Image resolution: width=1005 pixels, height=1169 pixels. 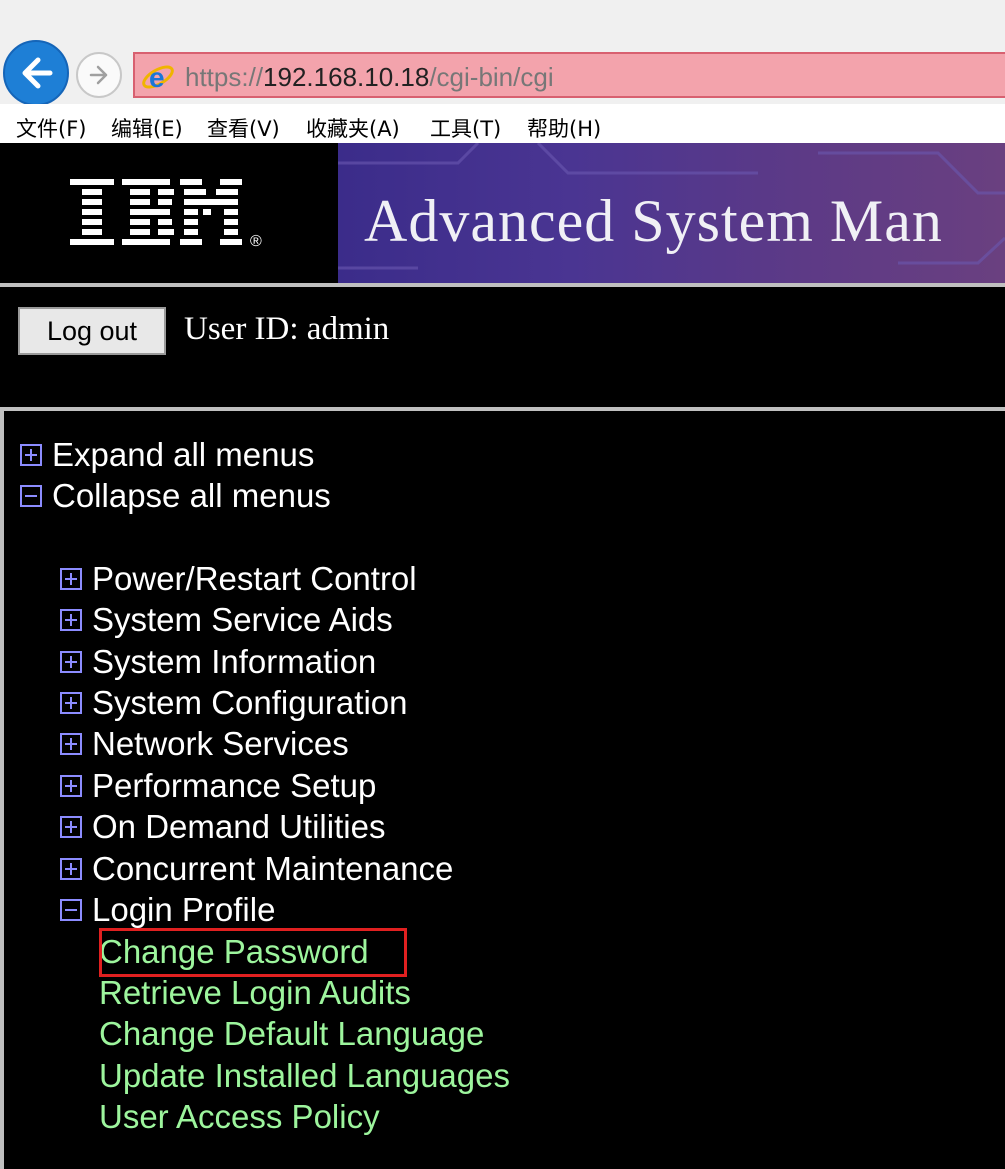 What do you see at coordinates (502, 123) in the screenshot?
I see `browser-menubar: 文件(F) 编辑(E) 查看(V) 收藏夹(A) 工具(T) 帮助(H)` at bounding box center [502, 123].